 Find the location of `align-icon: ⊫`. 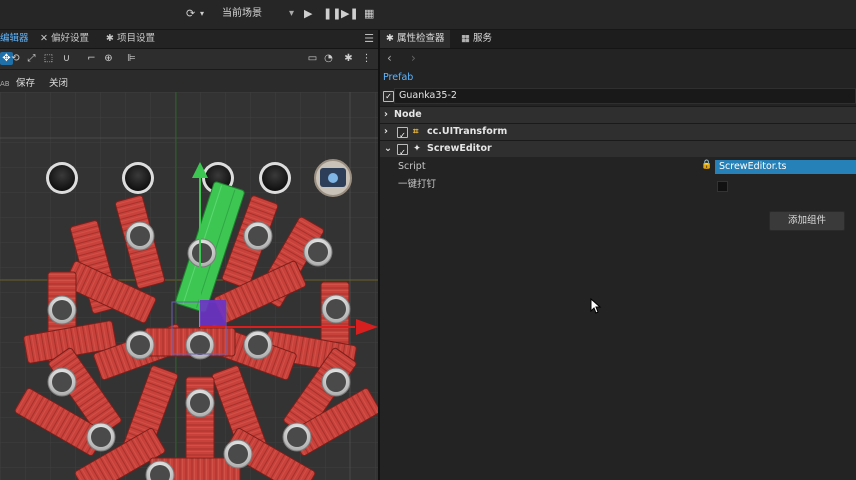

align-icon: ⊫ is located at coordinates (131, 58).